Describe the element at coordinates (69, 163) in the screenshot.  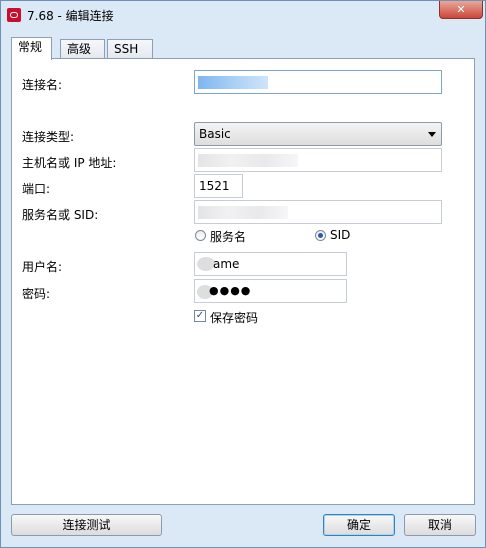
I see `host-label: 主机名或 IP 地址:` at that location.